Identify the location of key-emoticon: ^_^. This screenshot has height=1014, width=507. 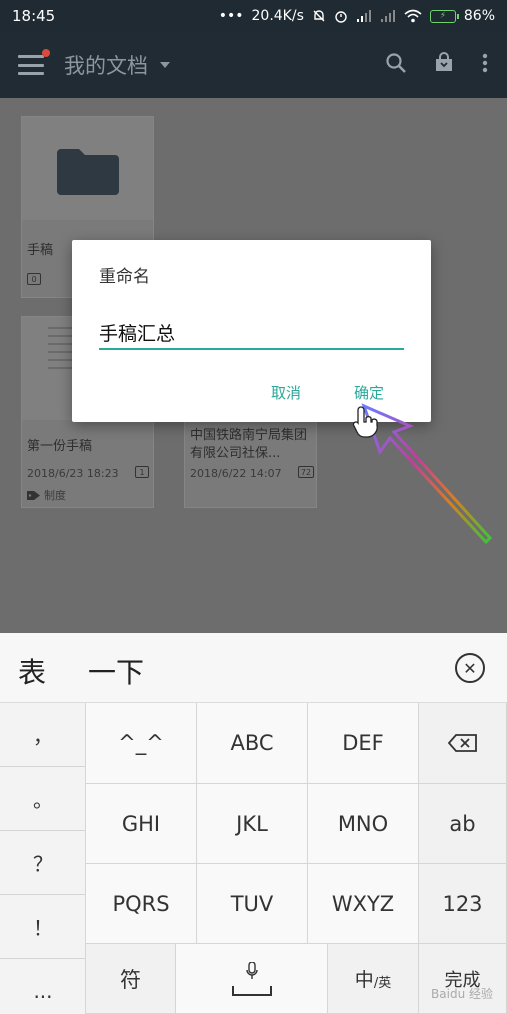
(141, 743).